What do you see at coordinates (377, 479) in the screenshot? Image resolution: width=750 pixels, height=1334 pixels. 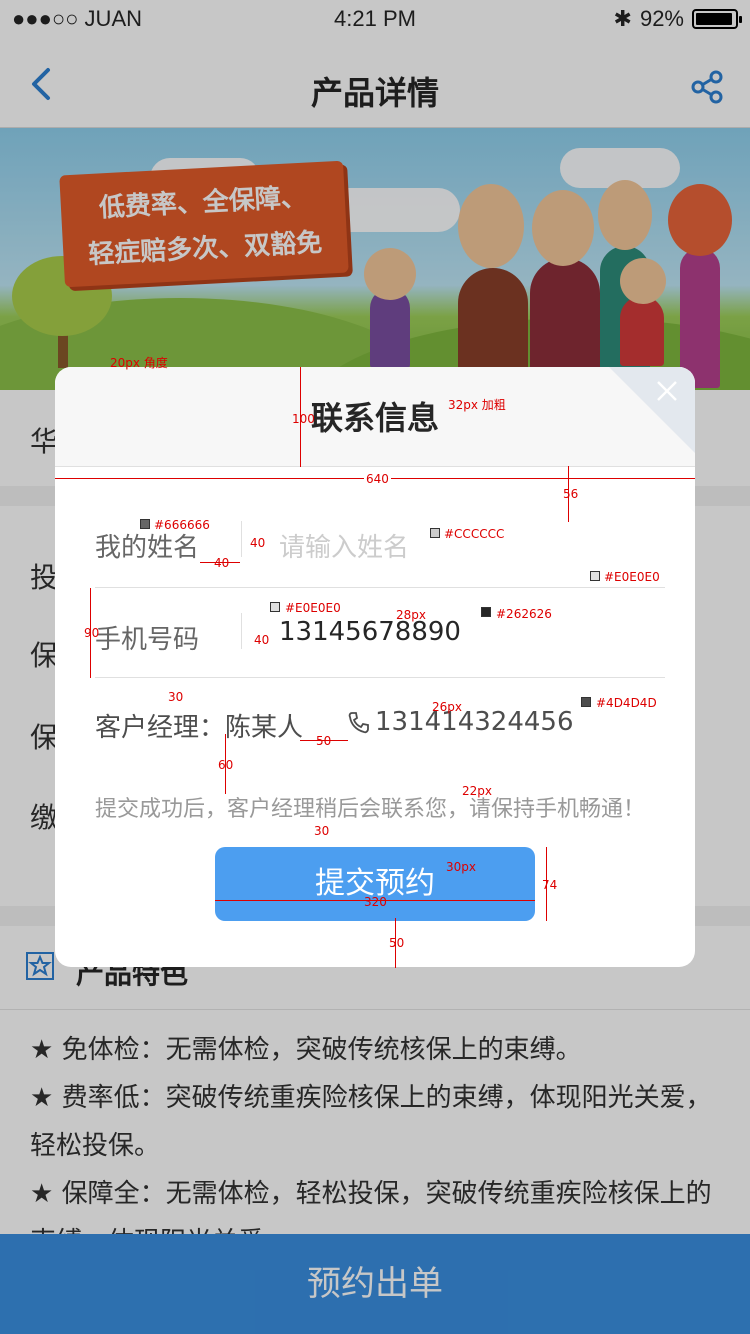 I see `annotation: 640` at bounding box center [377, 479].